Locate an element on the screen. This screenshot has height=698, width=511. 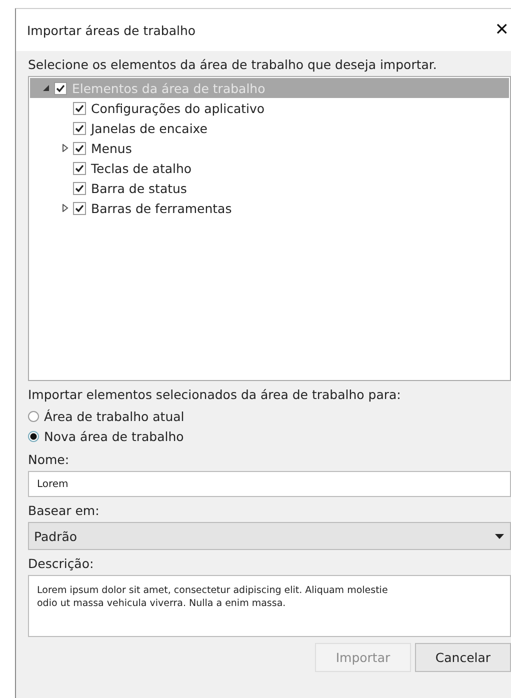
base-dropdown: Padrão is located at coordinates (269, 536).